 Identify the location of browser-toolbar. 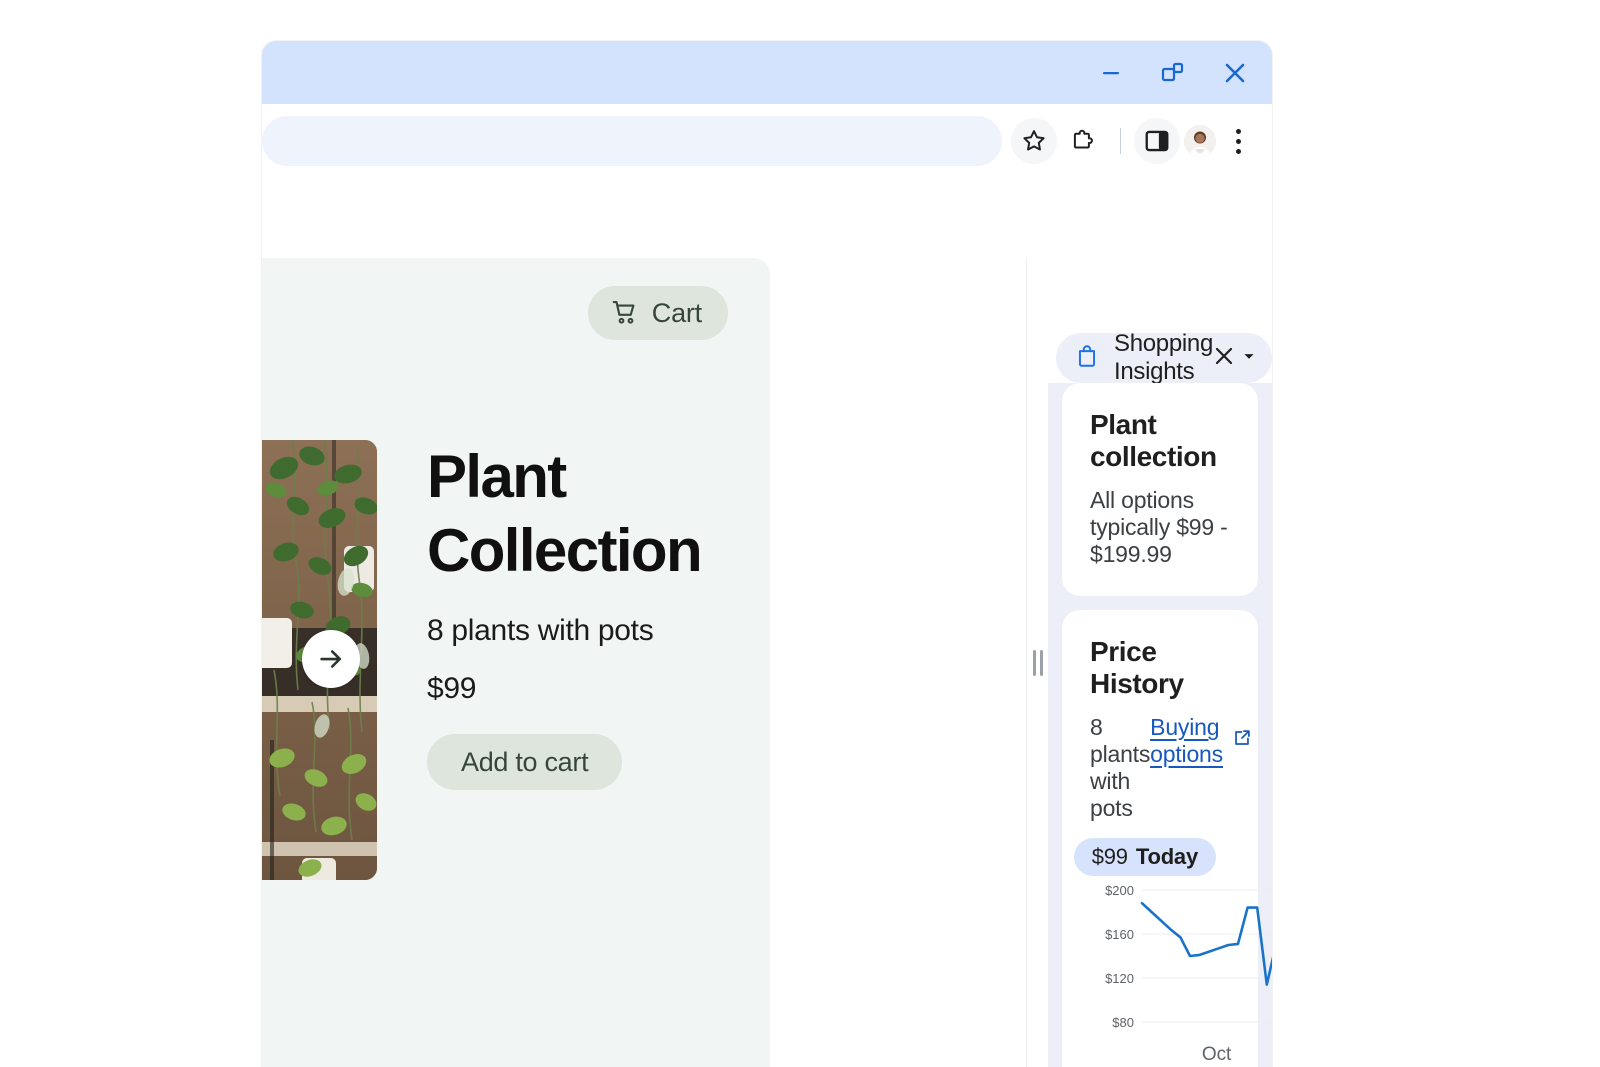
(767, 141).